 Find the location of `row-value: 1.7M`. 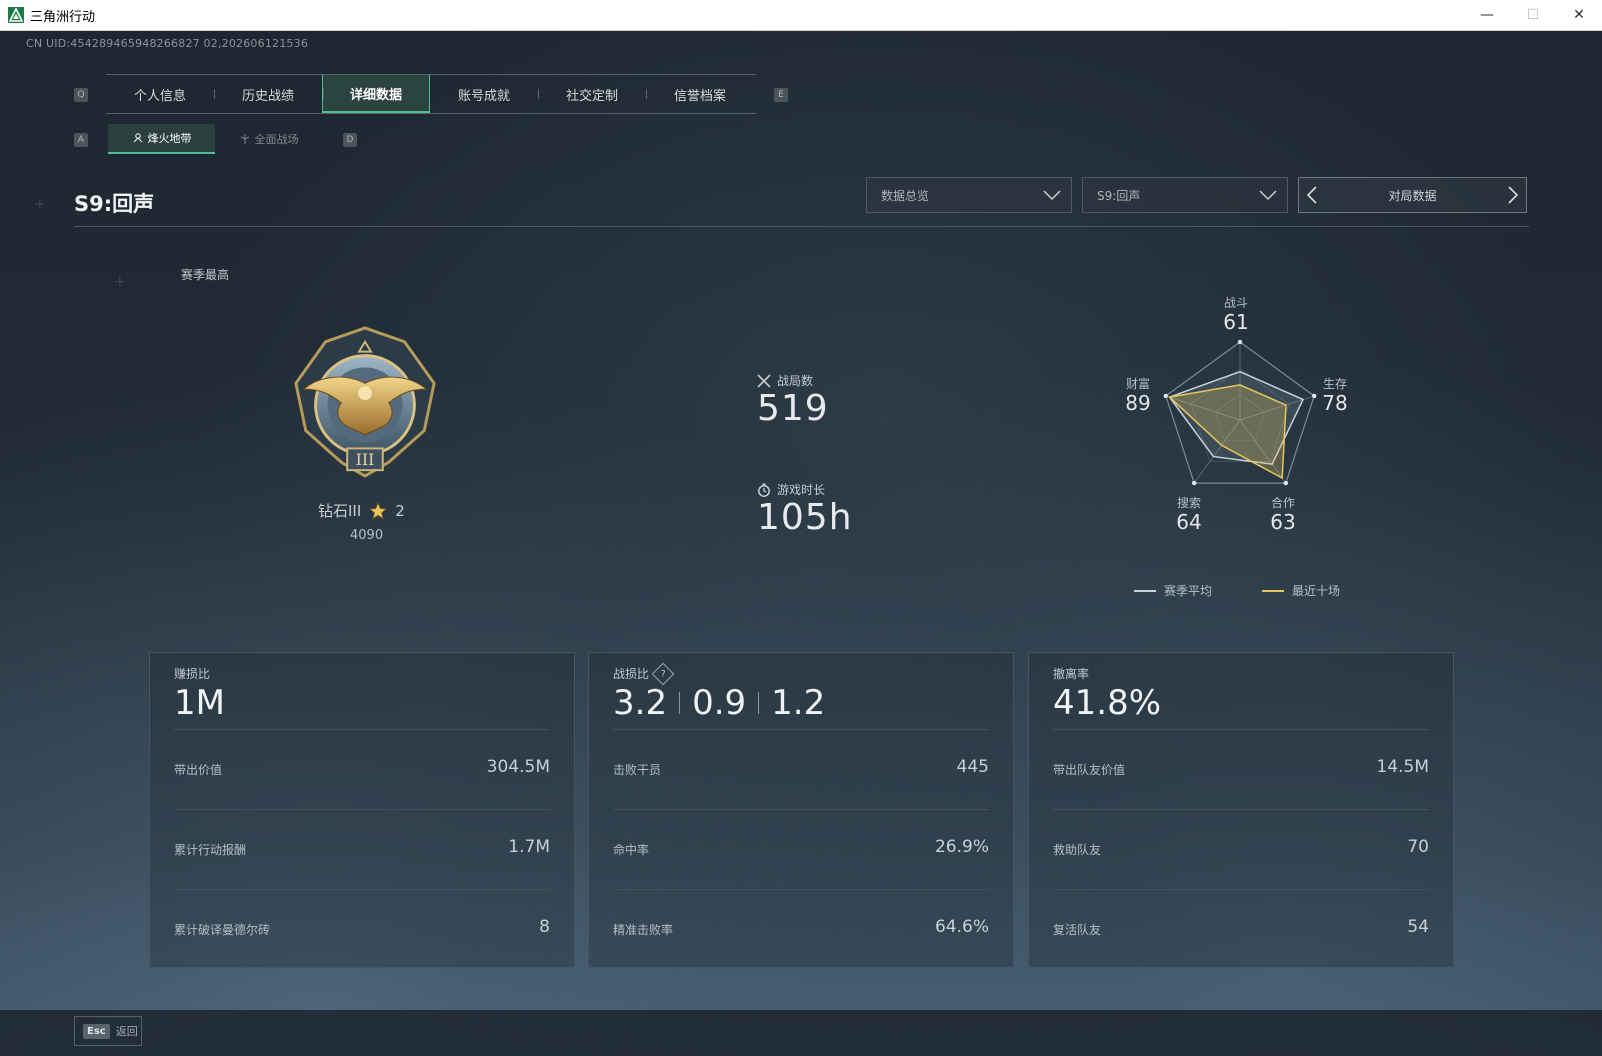

row-value: 1.7M is located at coordinates (529, 847).